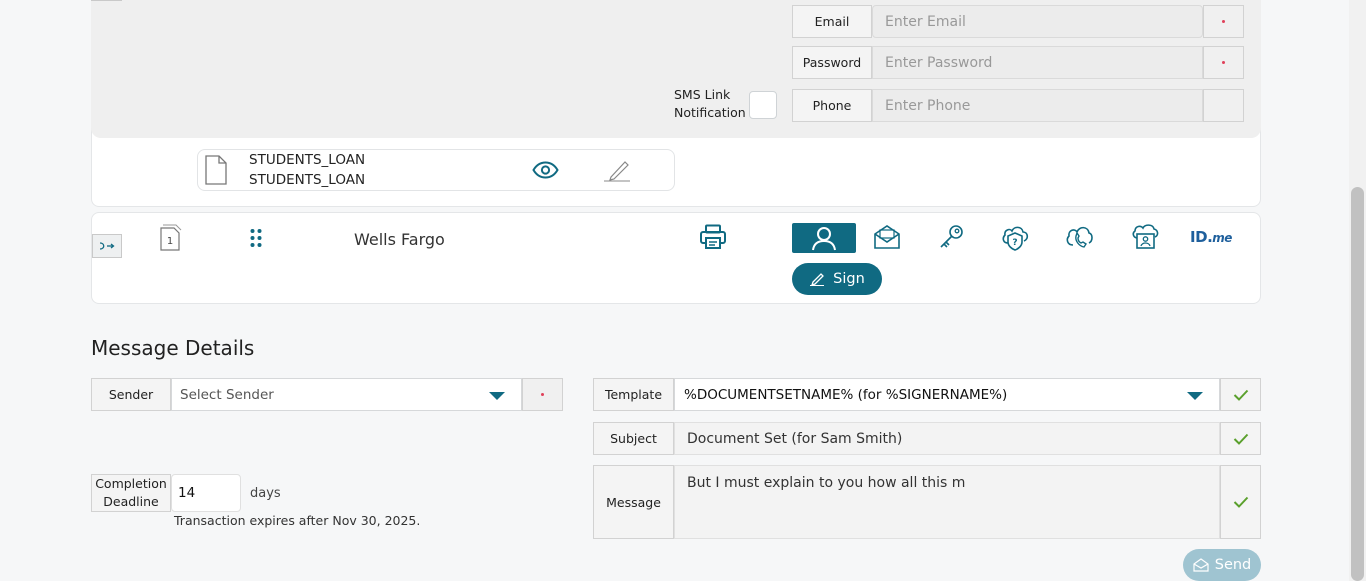 The width and height of the screenshot is (1366, 581). I want to click on question-auth-button: ?, so click(1015, 237).